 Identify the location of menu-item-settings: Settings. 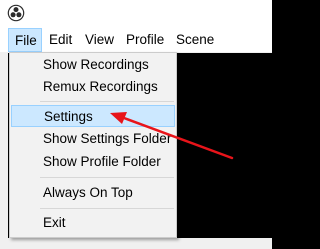
(93, 116).